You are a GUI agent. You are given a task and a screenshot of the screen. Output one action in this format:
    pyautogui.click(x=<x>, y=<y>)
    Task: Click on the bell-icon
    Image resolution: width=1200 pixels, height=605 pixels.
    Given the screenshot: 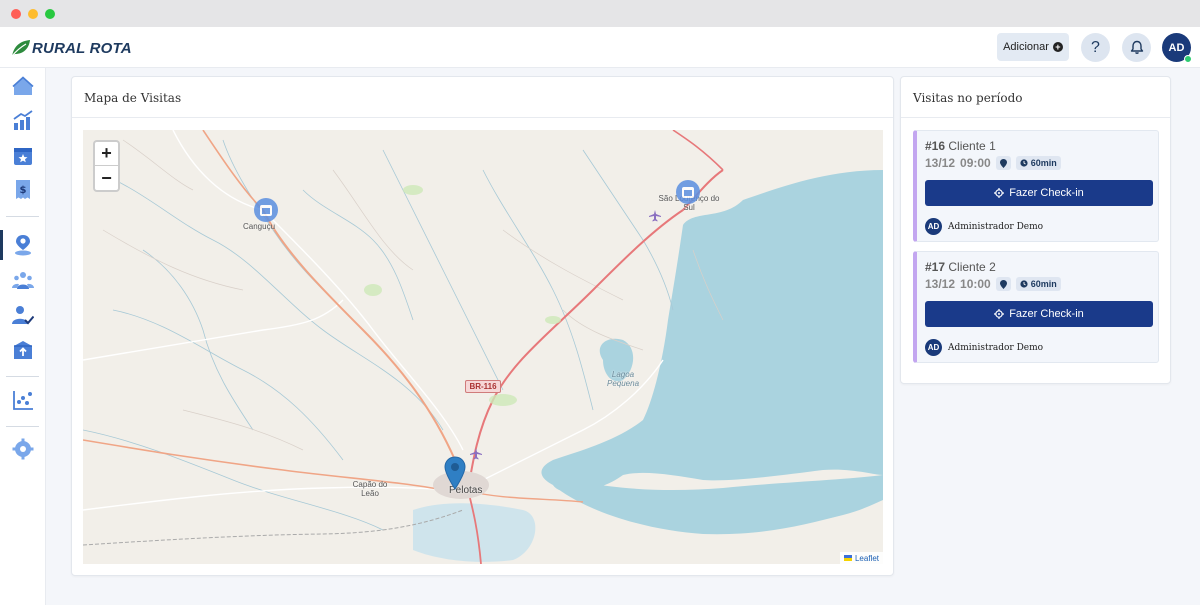 What is the action you would take?
    pyautogui.click(x=1136, y=47)
    